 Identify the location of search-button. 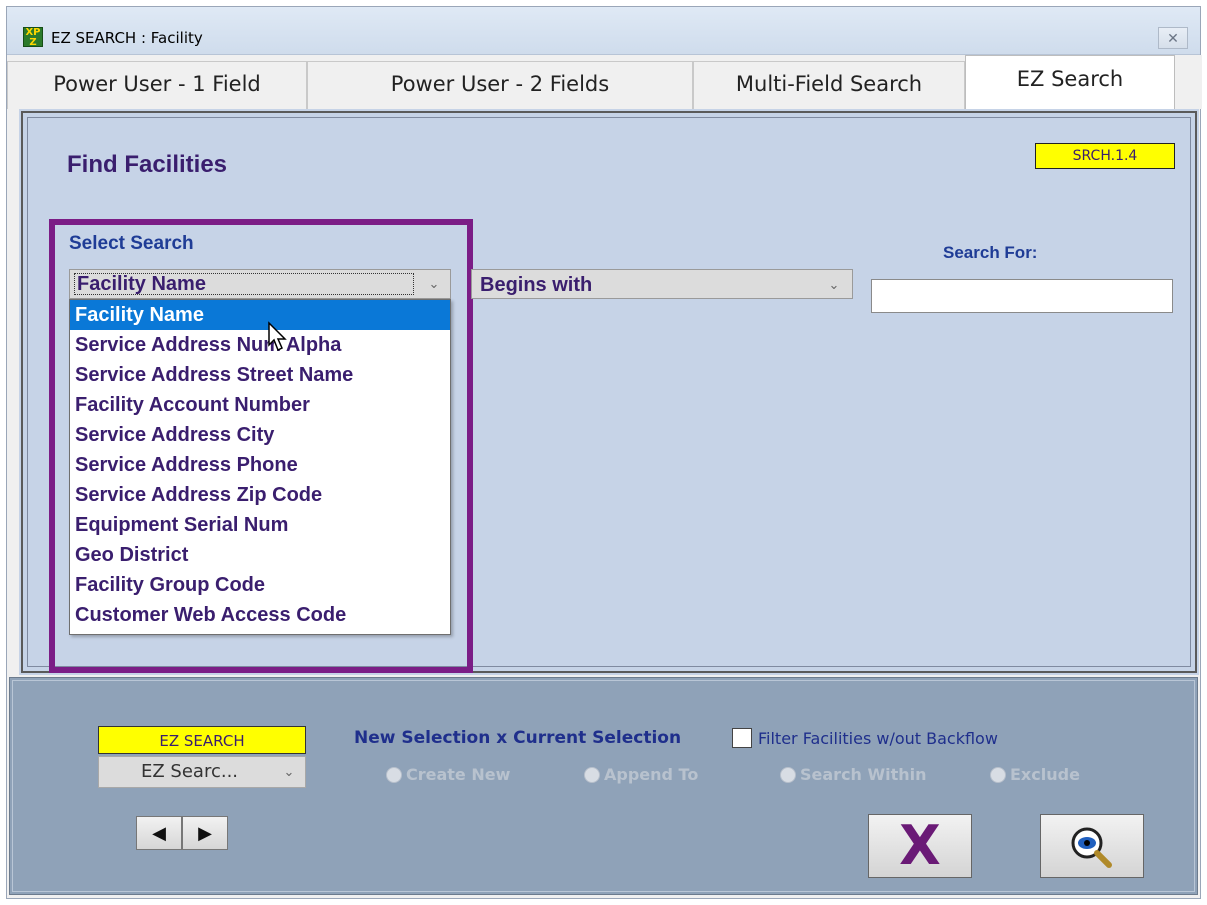
(1092, 846).